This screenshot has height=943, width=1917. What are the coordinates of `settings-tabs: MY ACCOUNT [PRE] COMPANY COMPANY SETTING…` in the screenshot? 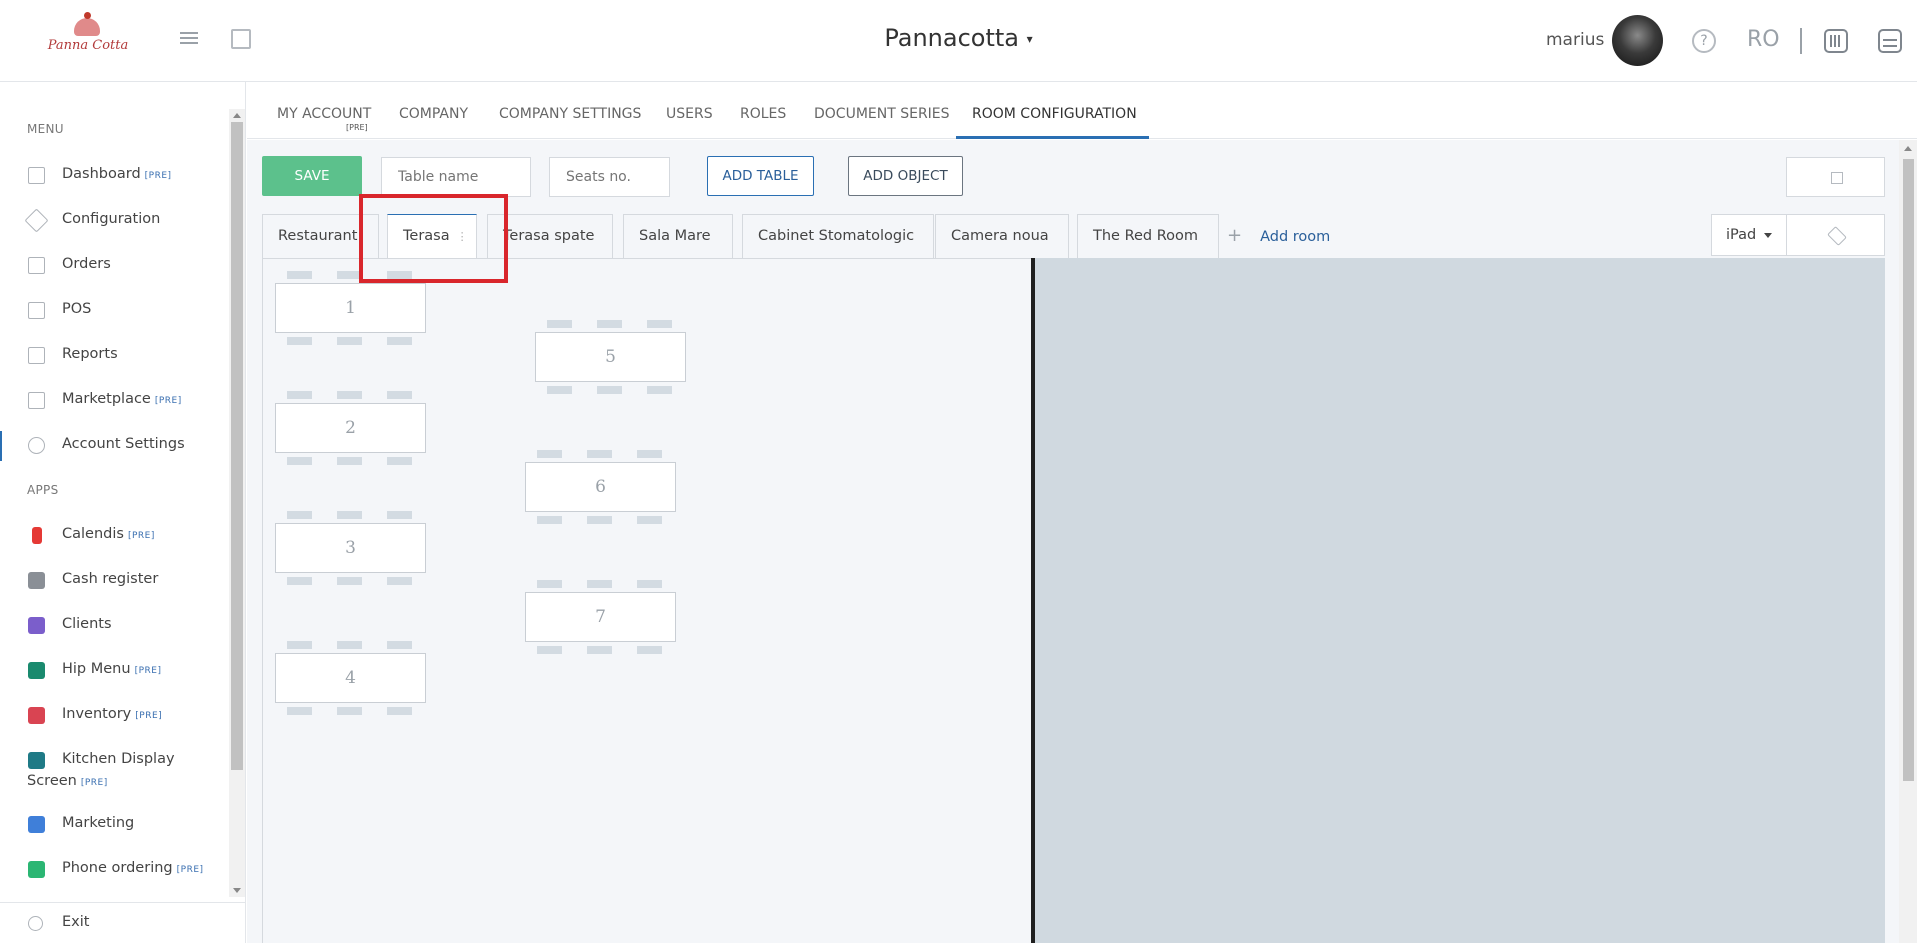 It's located at (1082, 110).